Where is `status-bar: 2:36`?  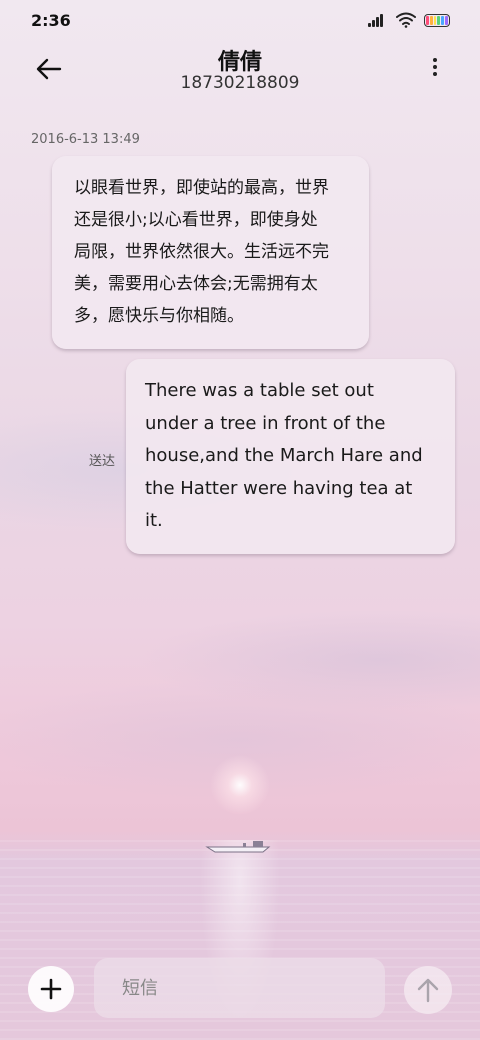
status-bar: 2:36 is located at coordinates (240, 20).